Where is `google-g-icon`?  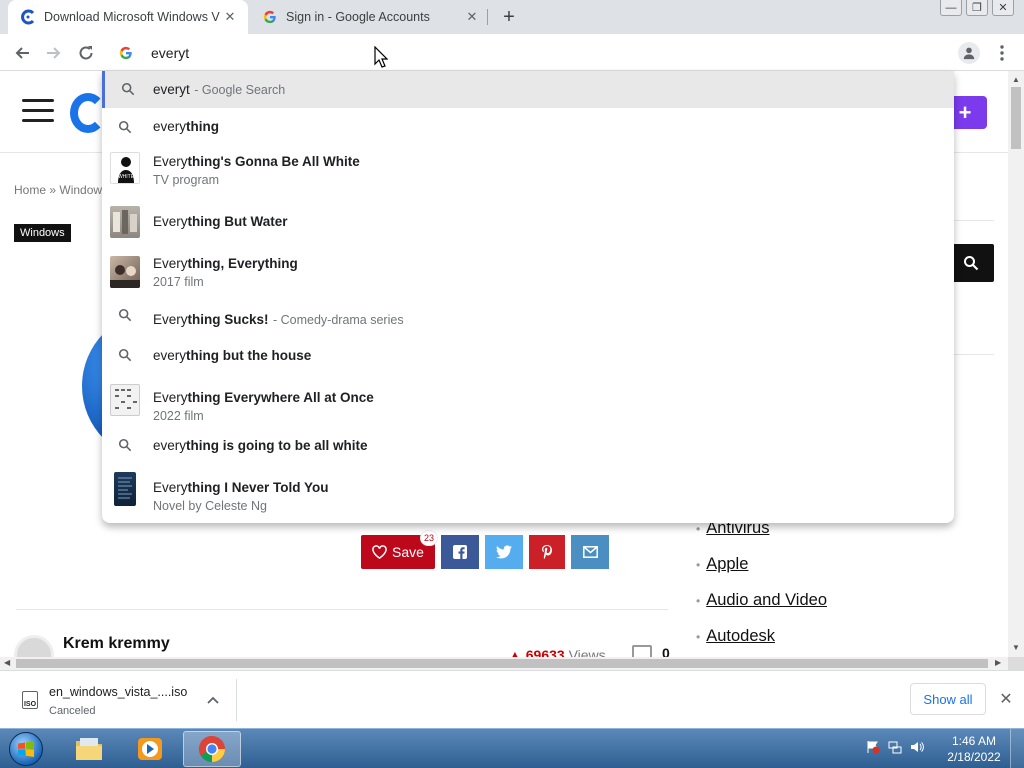
google-g-icon is located at coordinates (270, 17).